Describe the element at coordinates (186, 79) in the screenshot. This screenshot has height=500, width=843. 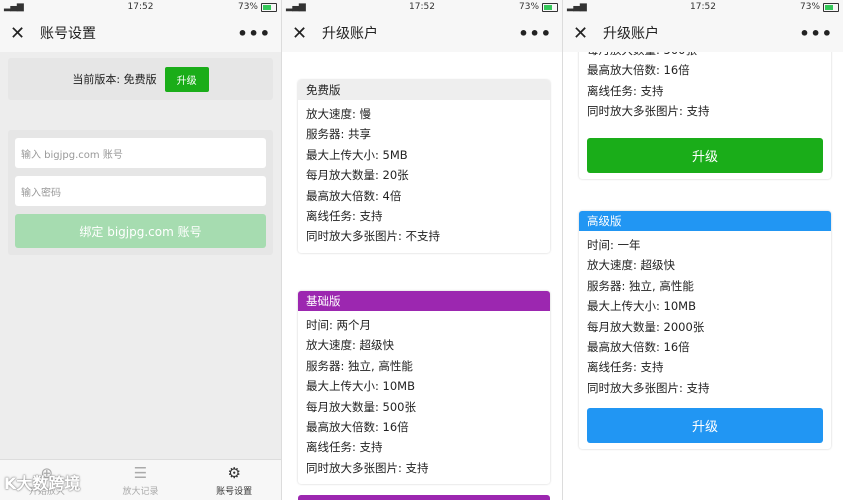
I see `upgrade-button: 升级` at that location.